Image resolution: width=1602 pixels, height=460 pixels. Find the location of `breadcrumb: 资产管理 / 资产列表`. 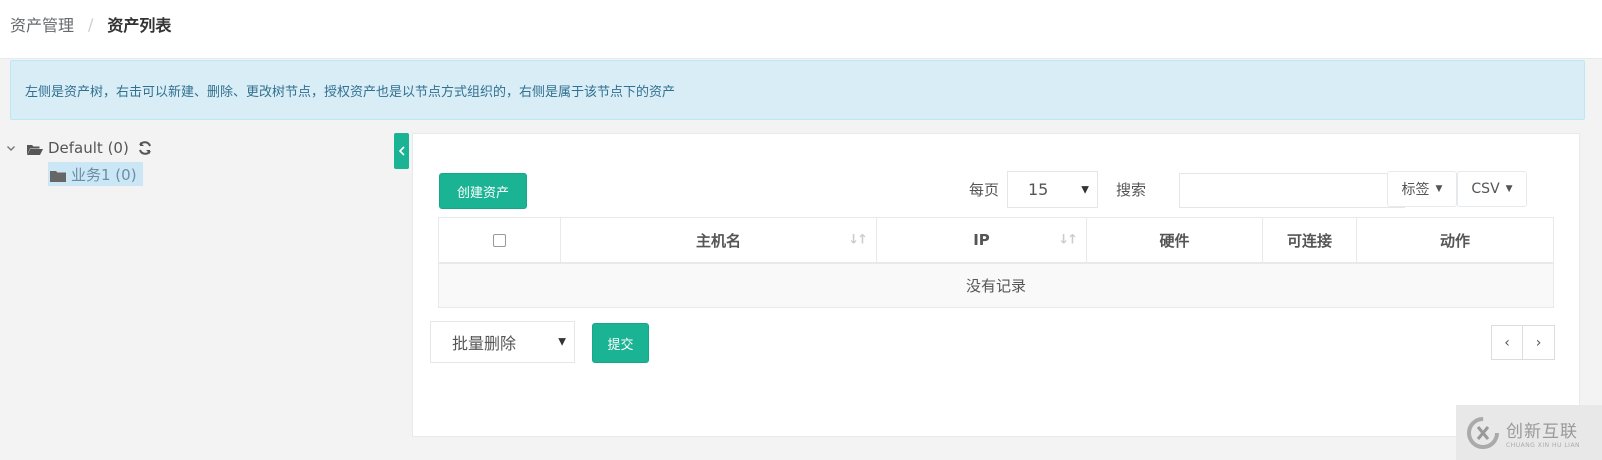

breadcrumb: 资产管理 / 资产列表 is located at coordinates (90, 24).